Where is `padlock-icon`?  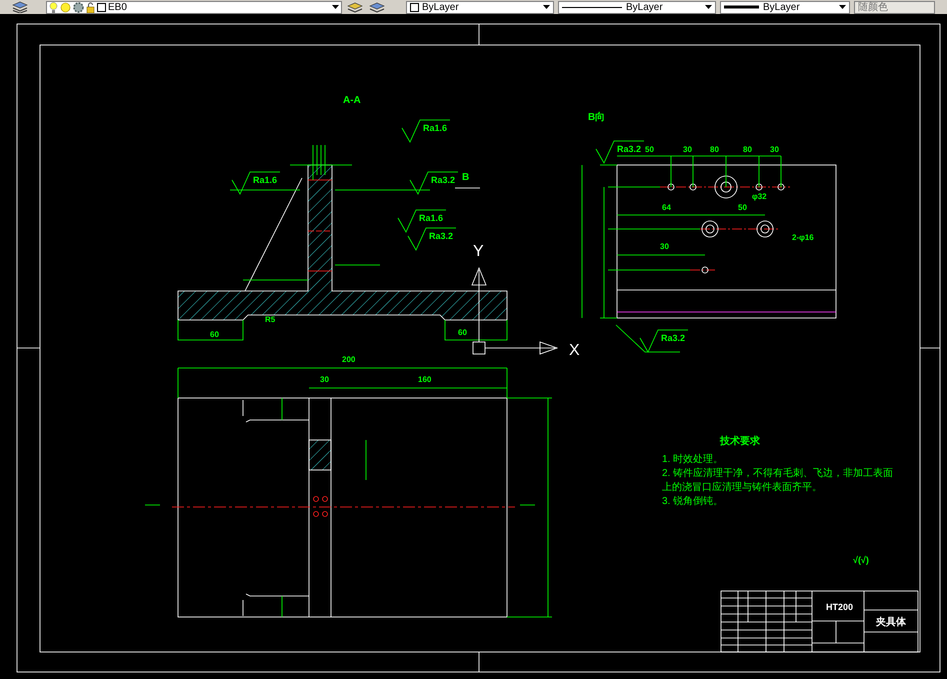 padlock-icon is located at coordinates (90, 7).